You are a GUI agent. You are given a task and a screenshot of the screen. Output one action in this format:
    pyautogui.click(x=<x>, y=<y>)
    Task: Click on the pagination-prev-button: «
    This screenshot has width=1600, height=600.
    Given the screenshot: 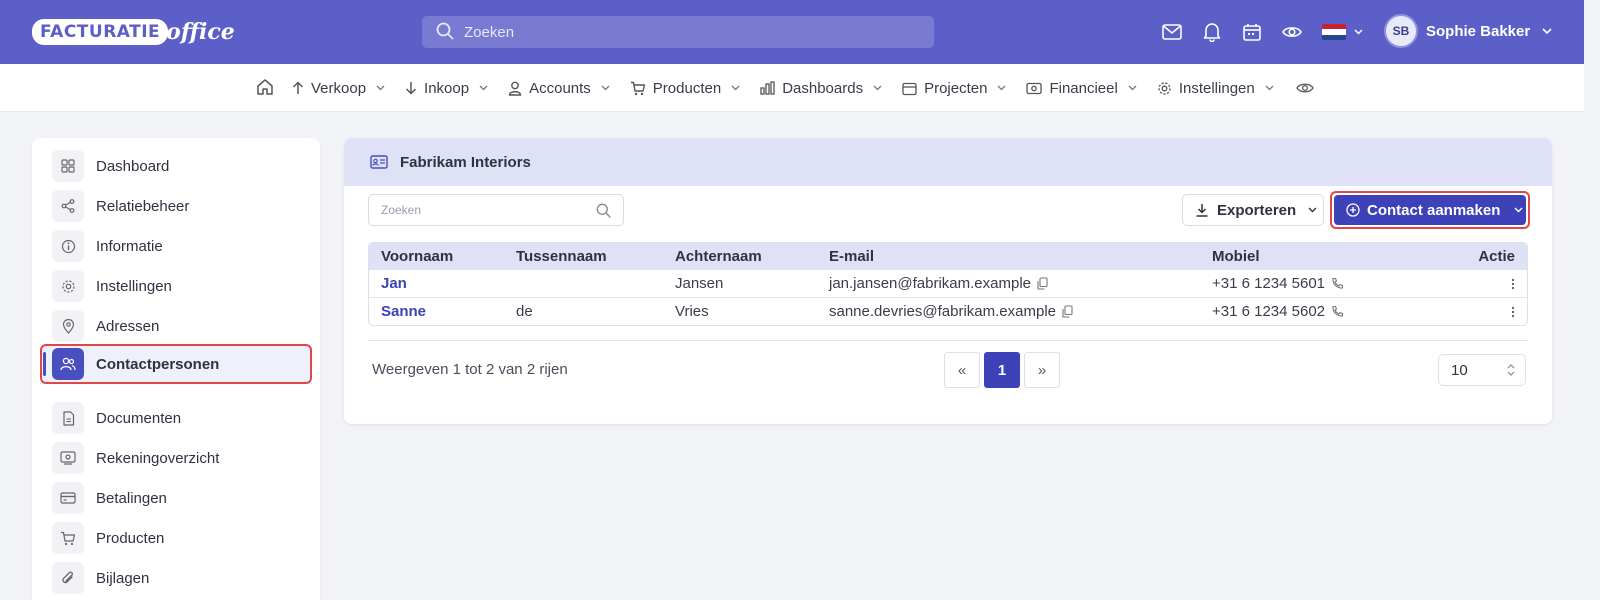 What is the action you would take?
    pyautogui.click(x=962, y=370)
    